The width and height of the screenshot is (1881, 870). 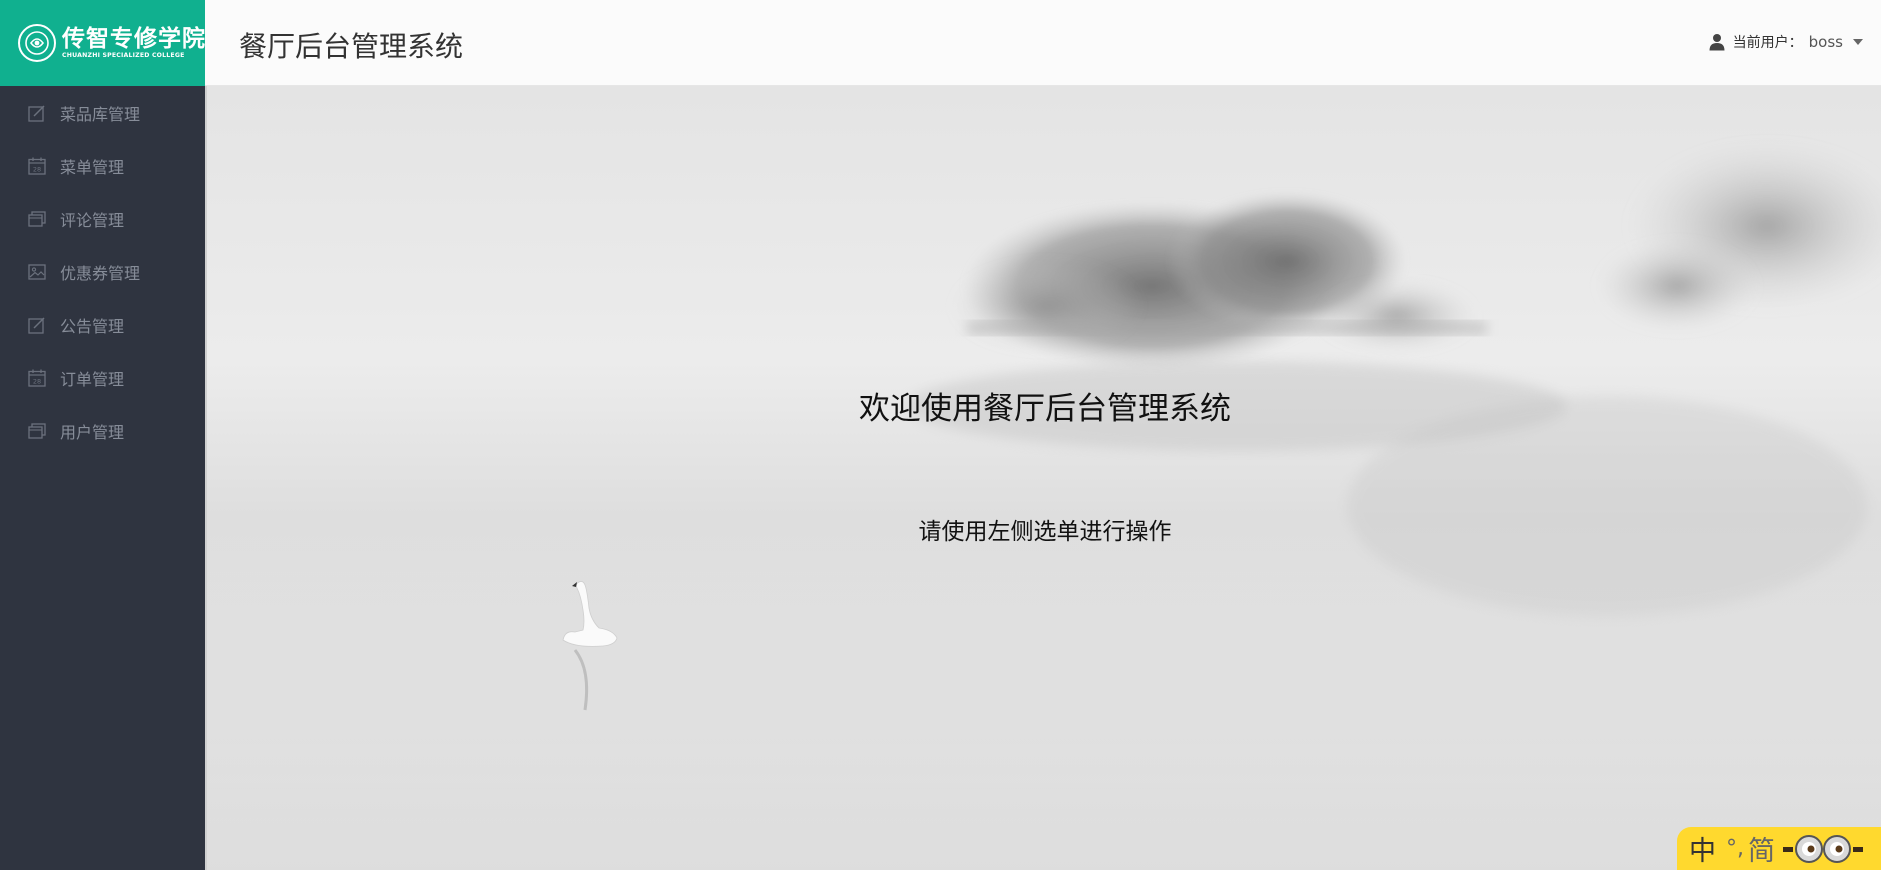 I want to click on current-user-name: boss, so click(x=1825, y=42).